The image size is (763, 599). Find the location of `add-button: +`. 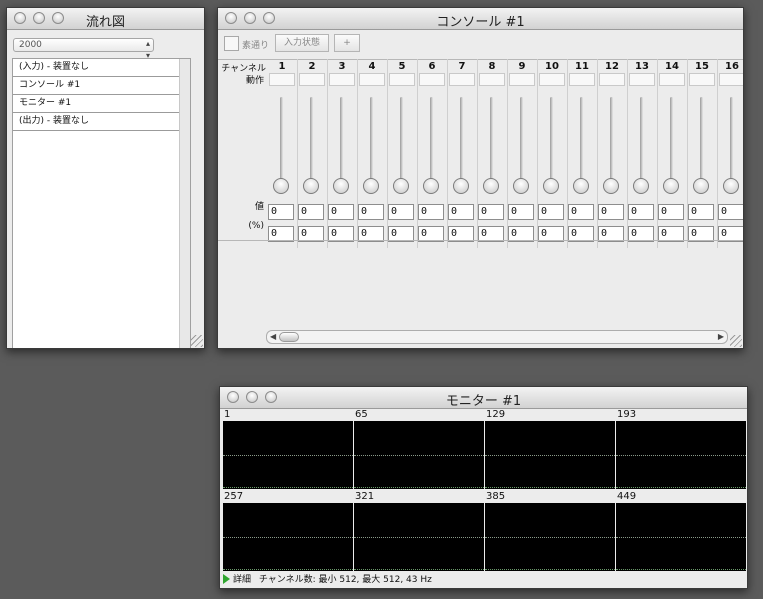

add-button: + is located at coordinates (347, 43).